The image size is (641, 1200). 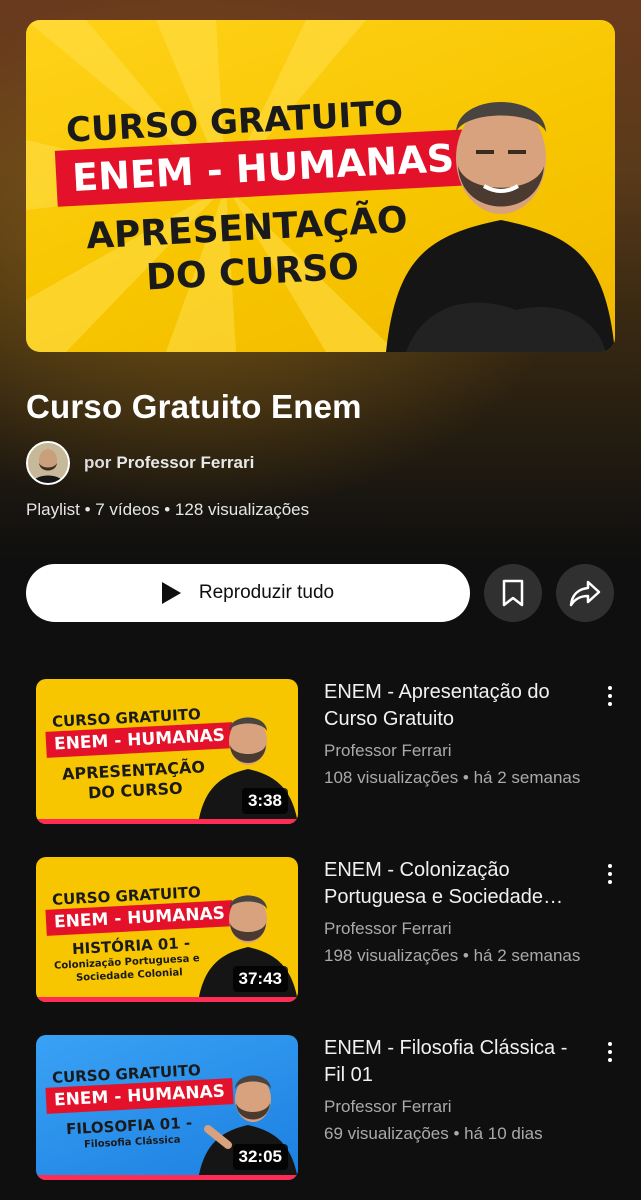 I want to click on video-duration: 3:38, so click(x=264, y=801).